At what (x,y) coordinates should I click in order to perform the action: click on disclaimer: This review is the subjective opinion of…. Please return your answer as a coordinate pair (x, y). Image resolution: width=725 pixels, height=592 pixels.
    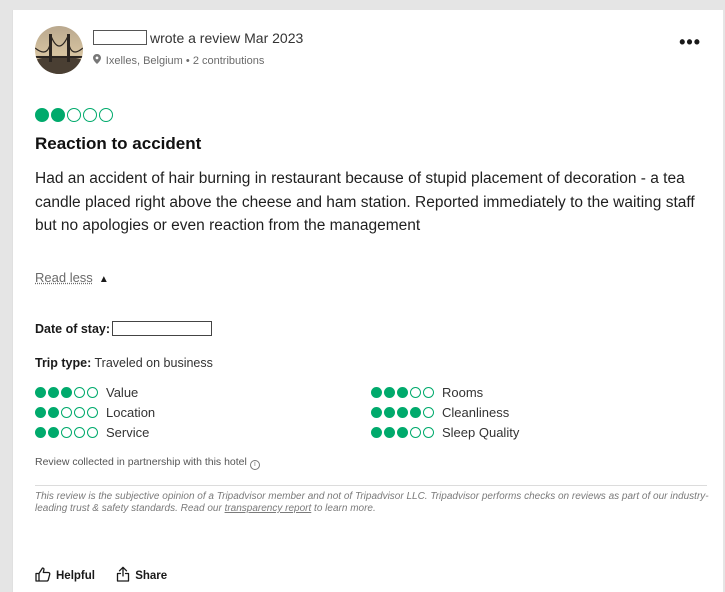
    Looking at the image, I should click on (375, 503).